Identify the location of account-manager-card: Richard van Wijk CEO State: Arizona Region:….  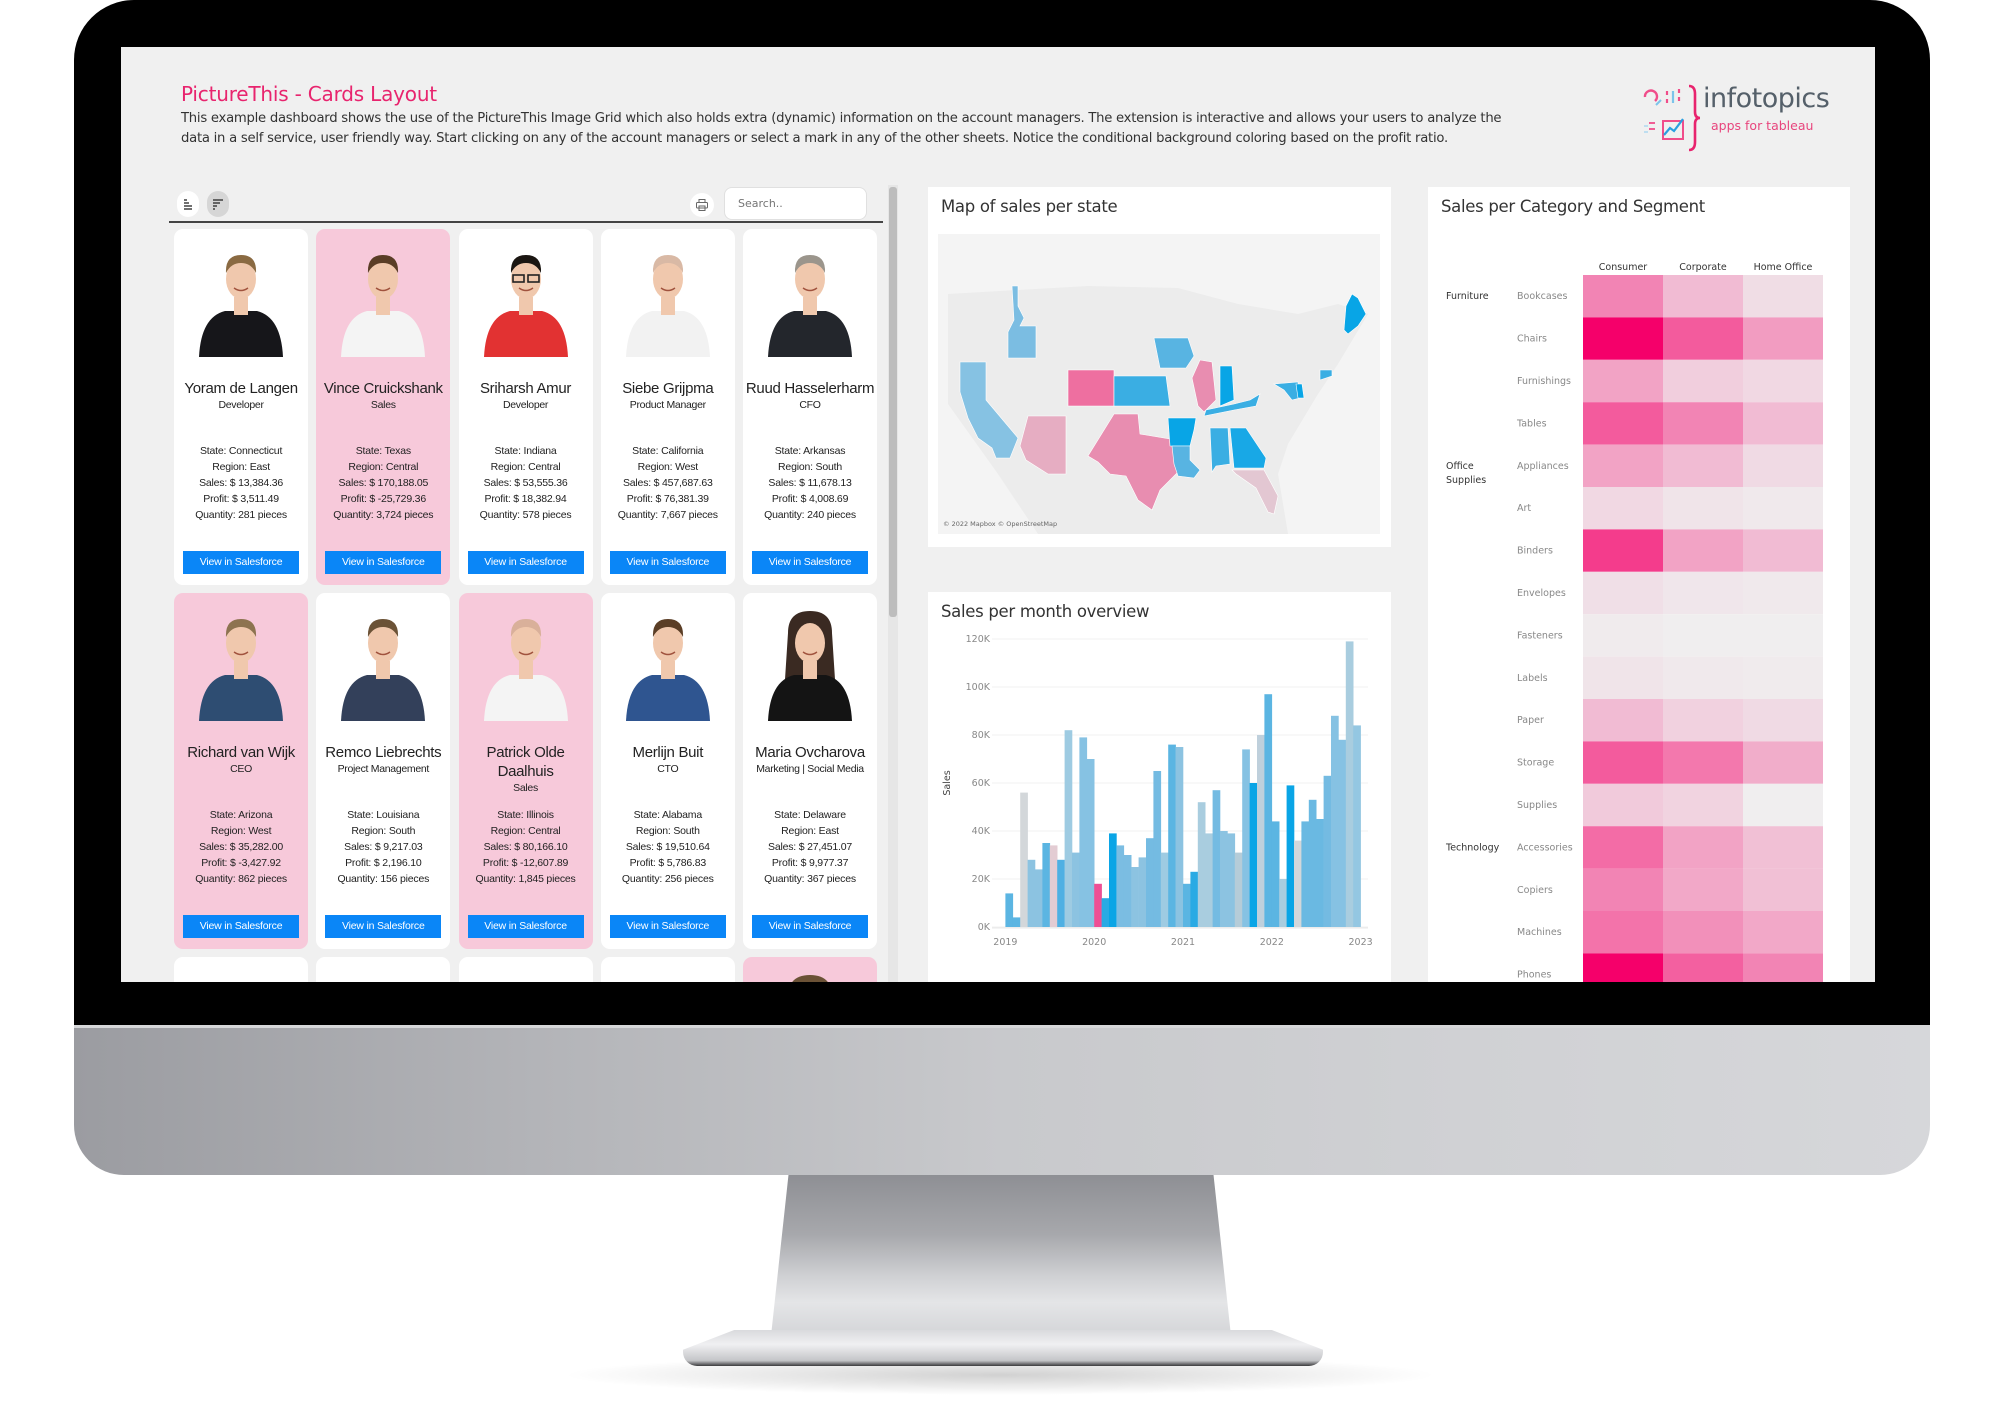
(241, 771).